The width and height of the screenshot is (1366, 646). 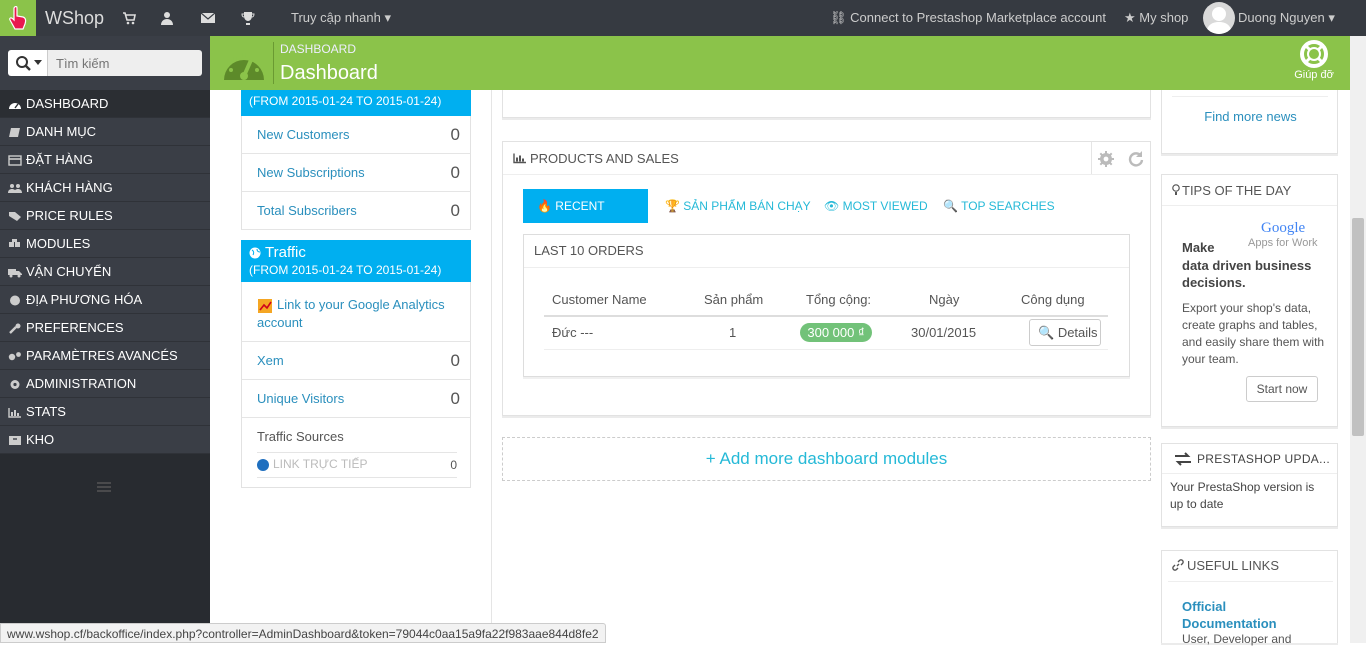 What do you see at coordinates (125, 63) in the screenshot?
I see `search-input` at bounding box center [125, 63].